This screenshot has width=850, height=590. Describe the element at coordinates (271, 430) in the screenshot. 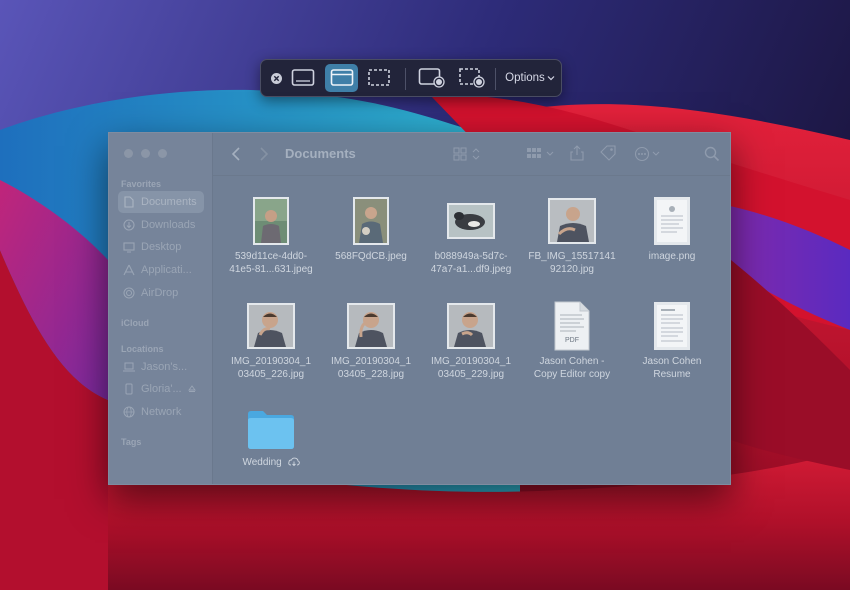

I see `folder-icon` at that location.